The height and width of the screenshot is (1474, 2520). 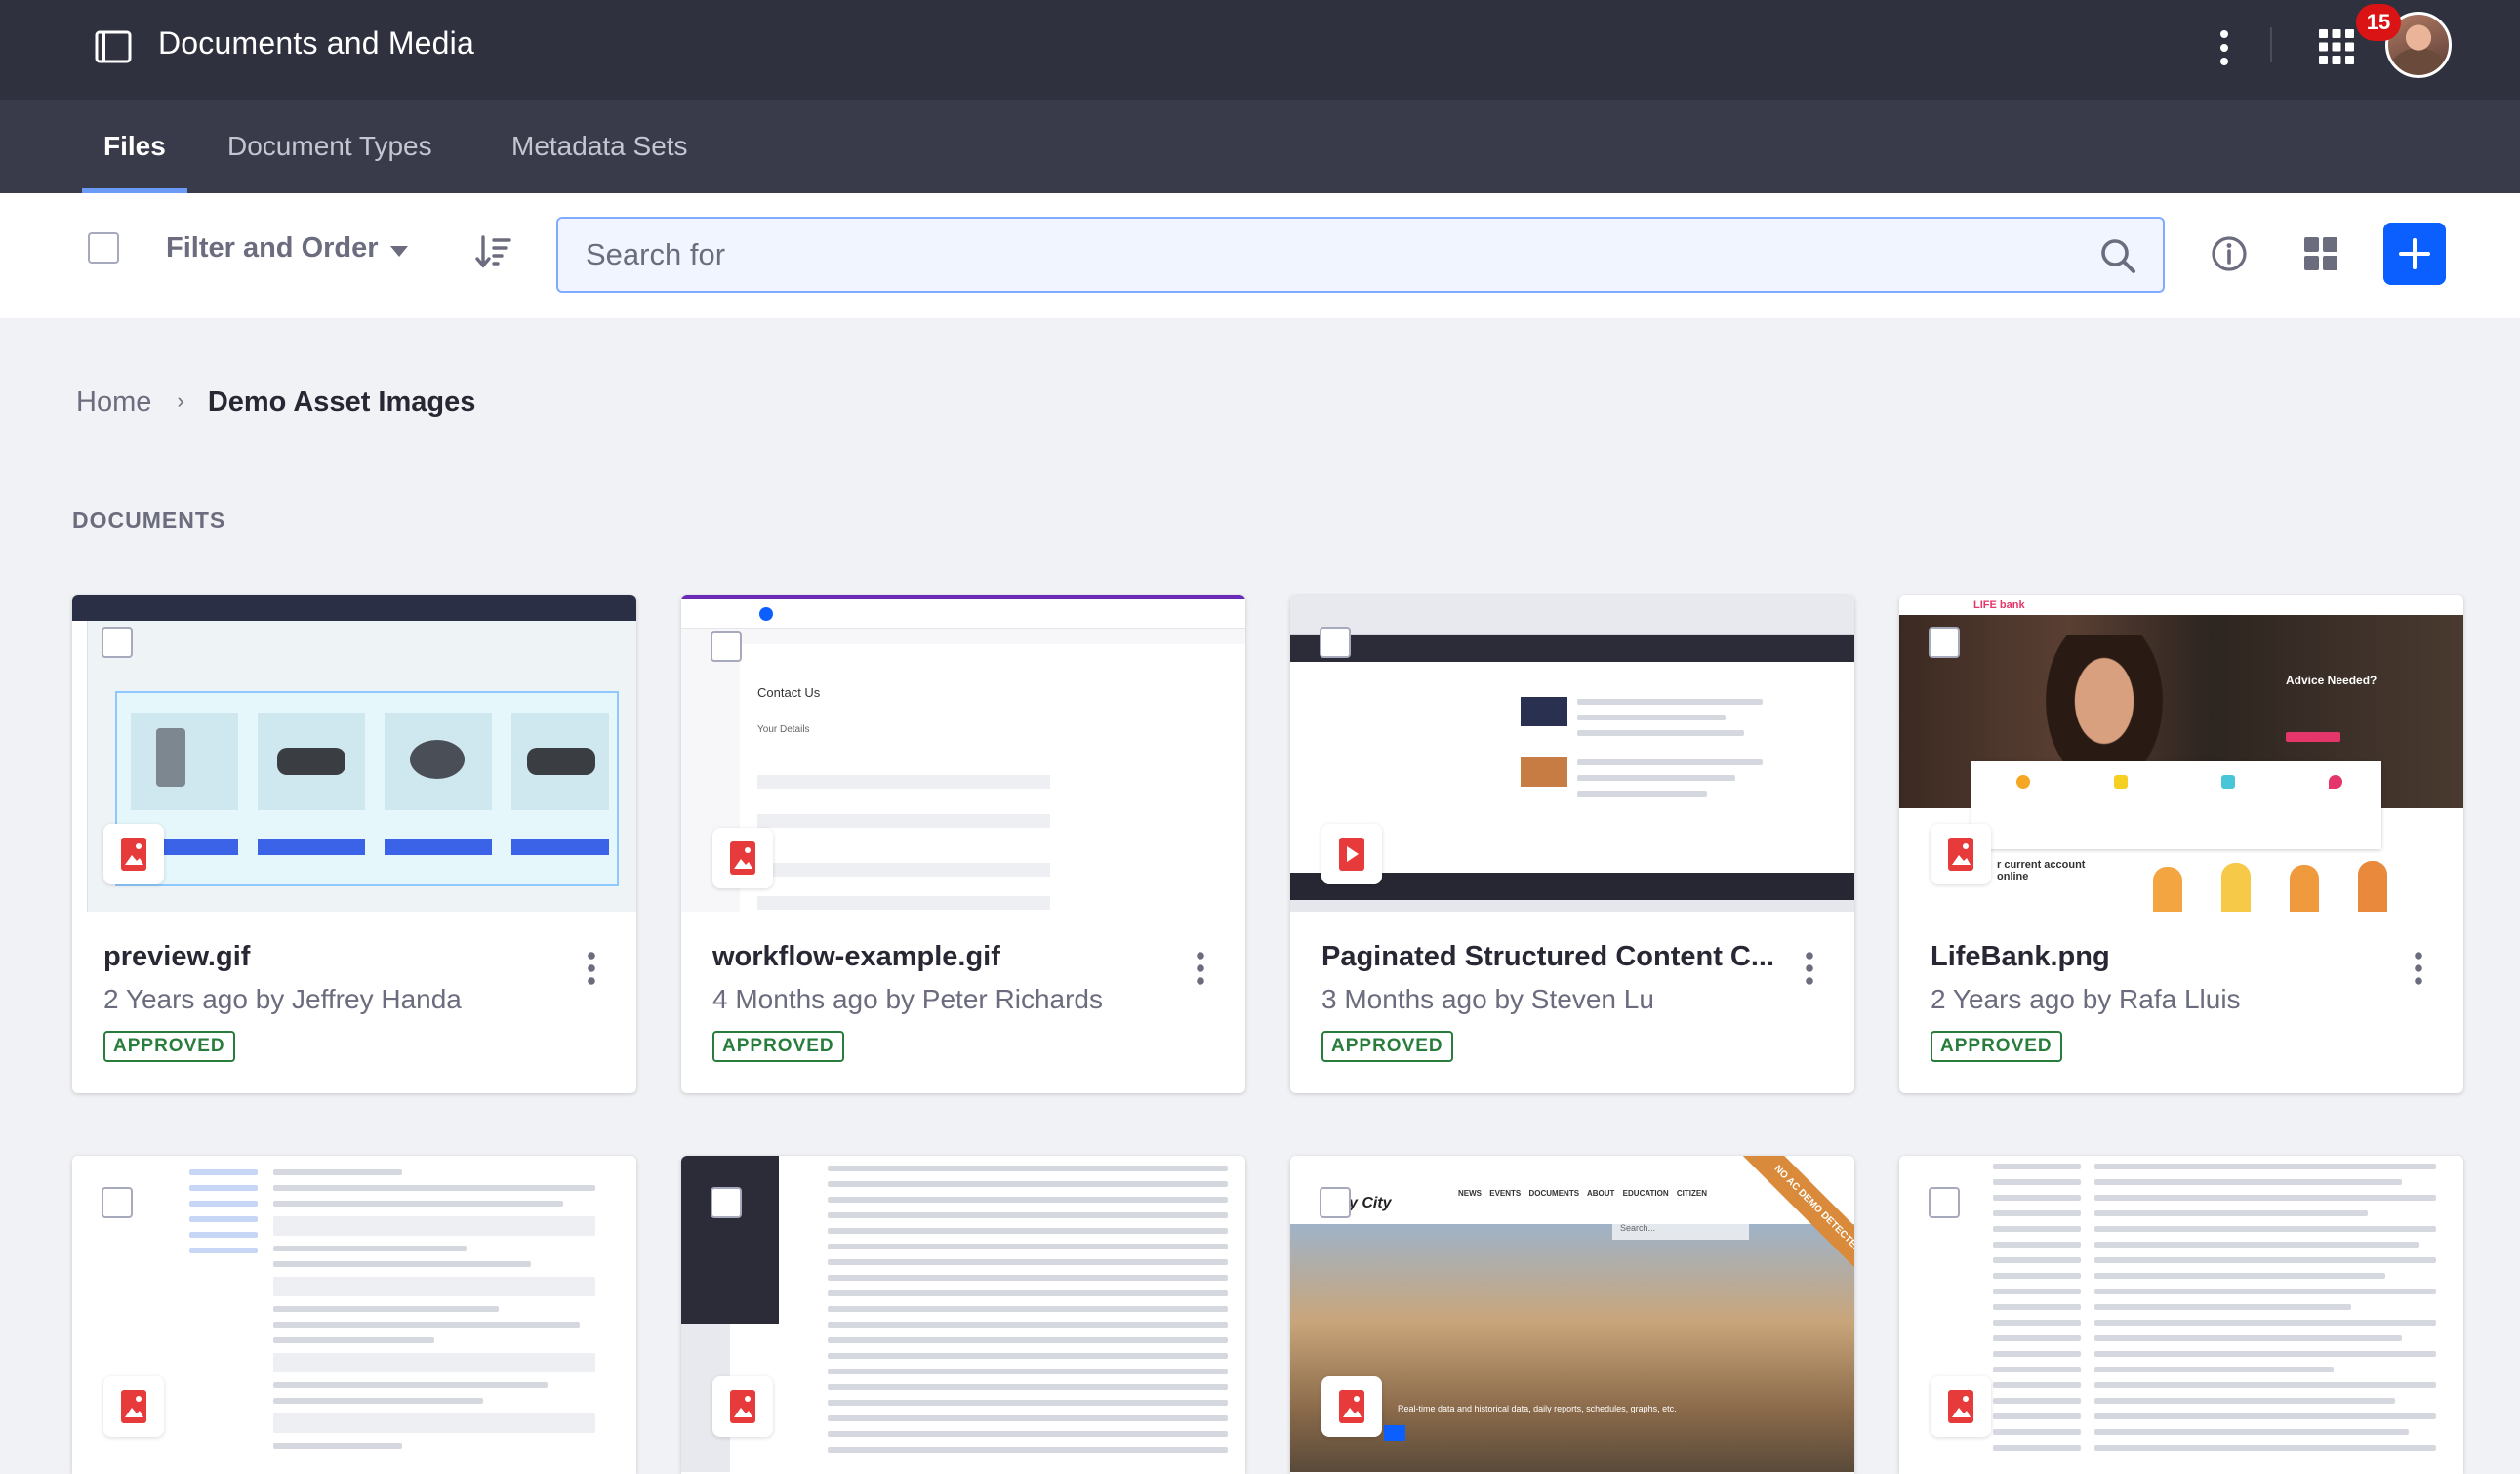 I want to click on thumb-cta: r current account online, so click(x=2041, y=870).